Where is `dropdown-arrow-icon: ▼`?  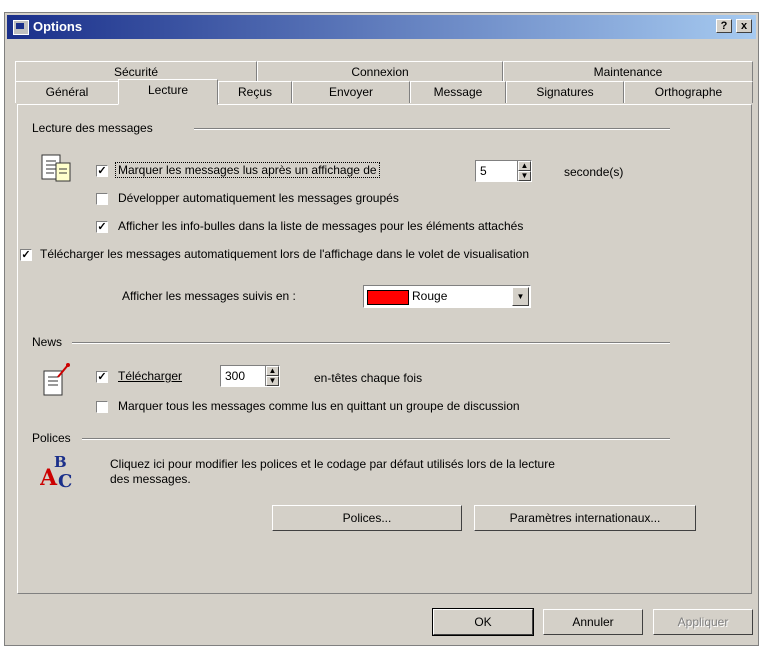 dropdown-arrow-icon: ▼ is located at coordinates (520, 296).